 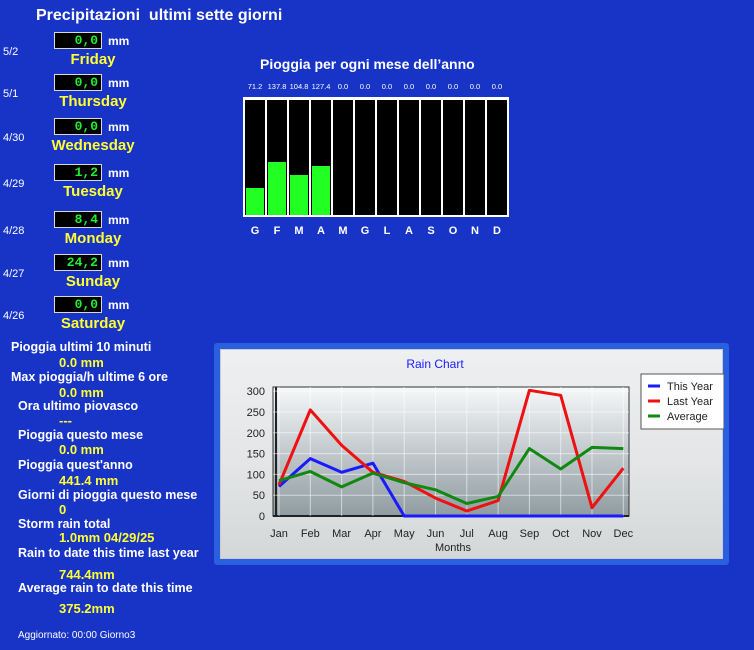 What do you see at coordinates (256, 475) in the screenshot?
I see `y-tick-label: 100` at bounding box center [256, 475].